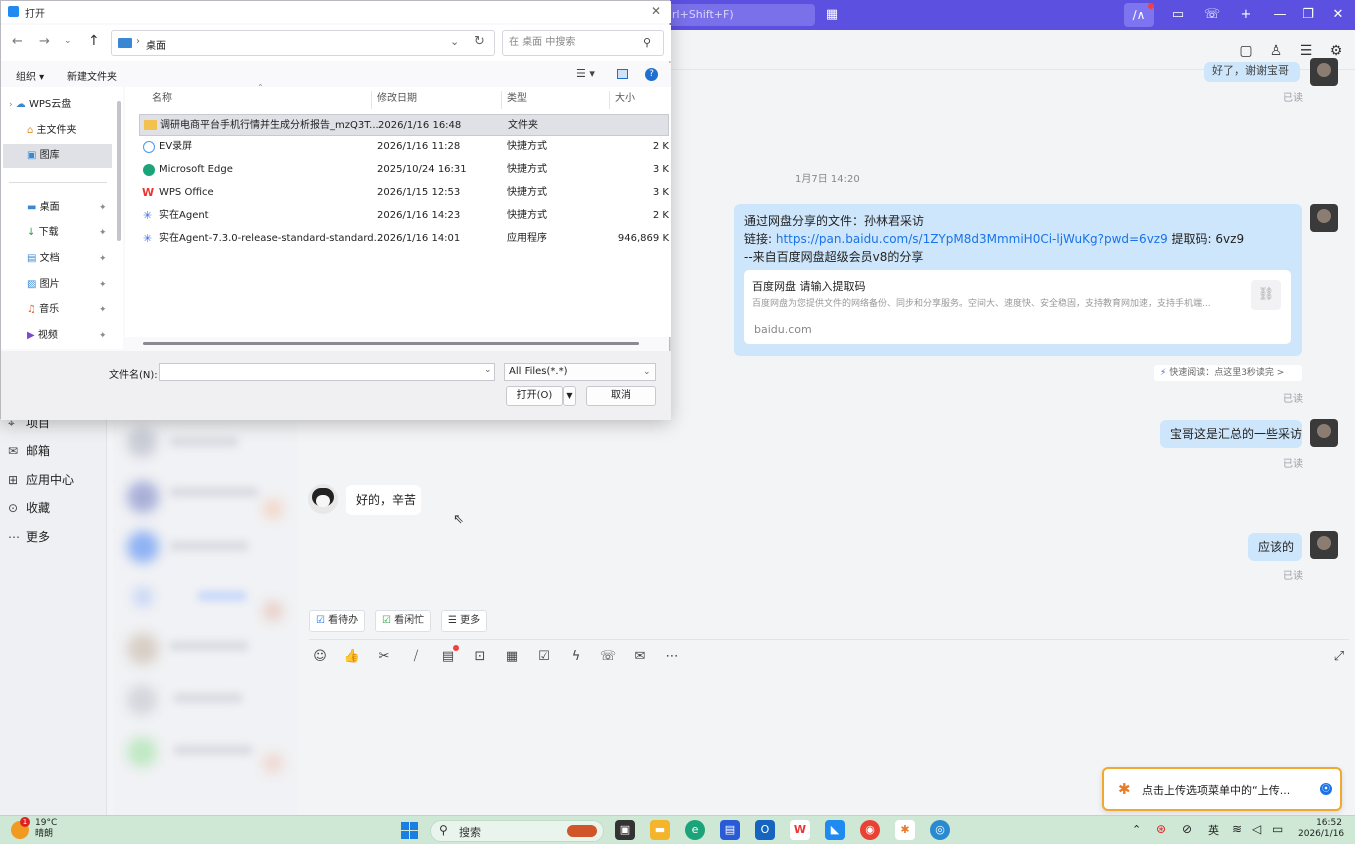  Describe the element at coordinates (94, 41) in the screenshot. I see `up-arrow-icon: ↑` at that location.